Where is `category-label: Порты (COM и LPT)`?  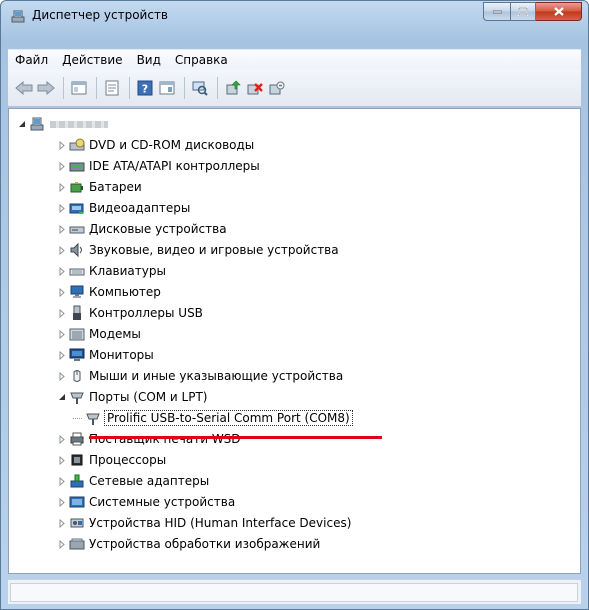
category-label: Порты (COM и LPT) is located at coordinates (148, 397).